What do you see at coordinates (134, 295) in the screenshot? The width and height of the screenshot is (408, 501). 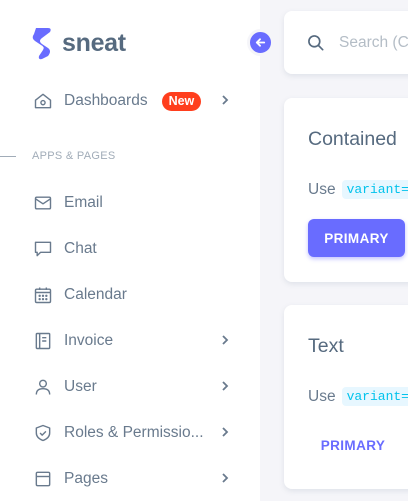 I see `sidebar-item-calendar: Calendar` at bounding box center [134, 295].